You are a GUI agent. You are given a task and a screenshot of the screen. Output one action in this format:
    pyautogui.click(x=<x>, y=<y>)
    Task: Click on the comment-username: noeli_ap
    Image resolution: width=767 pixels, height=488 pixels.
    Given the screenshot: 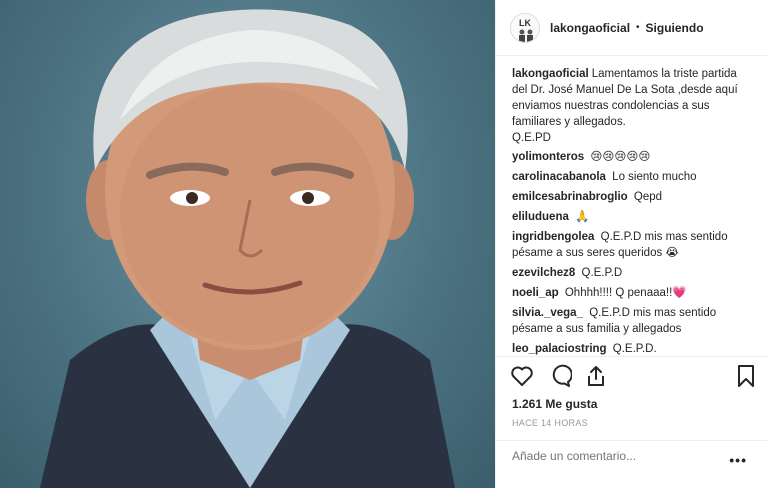 What is the action you would take?
    pyautogui.click(x=535, y=293)
    